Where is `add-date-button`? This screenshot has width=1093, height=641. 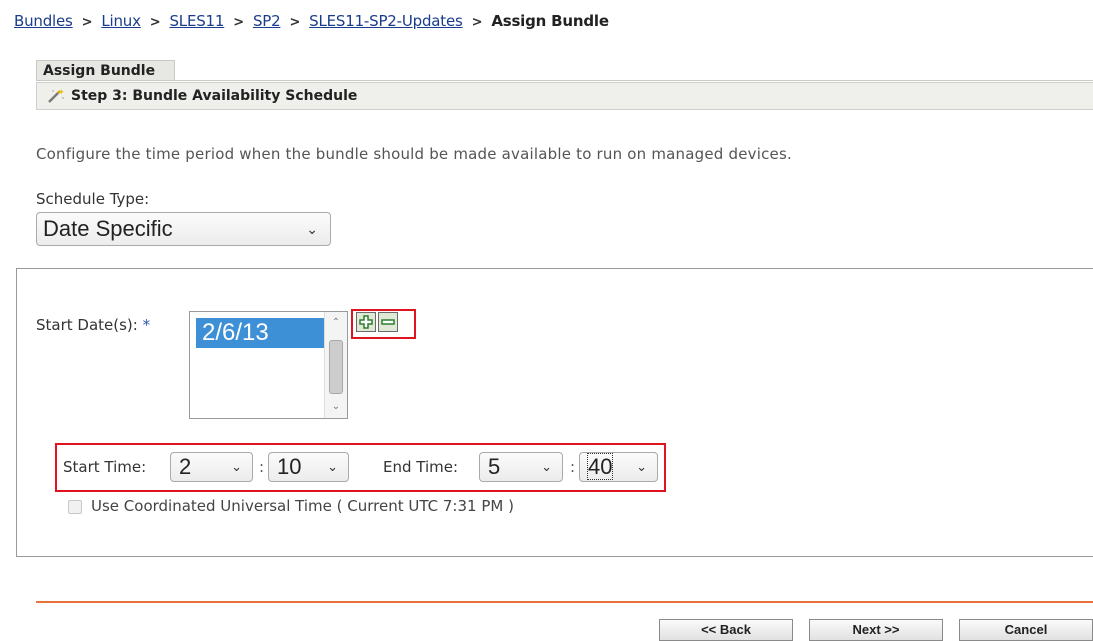 add-date-button is located at coordinates (366, 322).